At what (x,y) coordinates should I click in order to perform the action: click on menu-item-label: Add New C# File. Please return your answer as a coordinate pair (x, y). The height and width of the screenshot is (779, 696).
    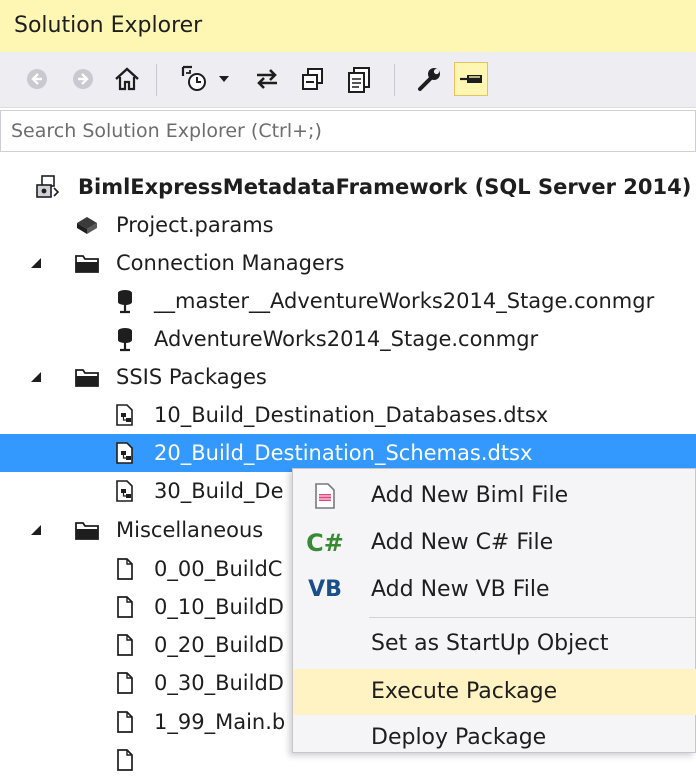
    Looking at the image, I should click on (462, 542).